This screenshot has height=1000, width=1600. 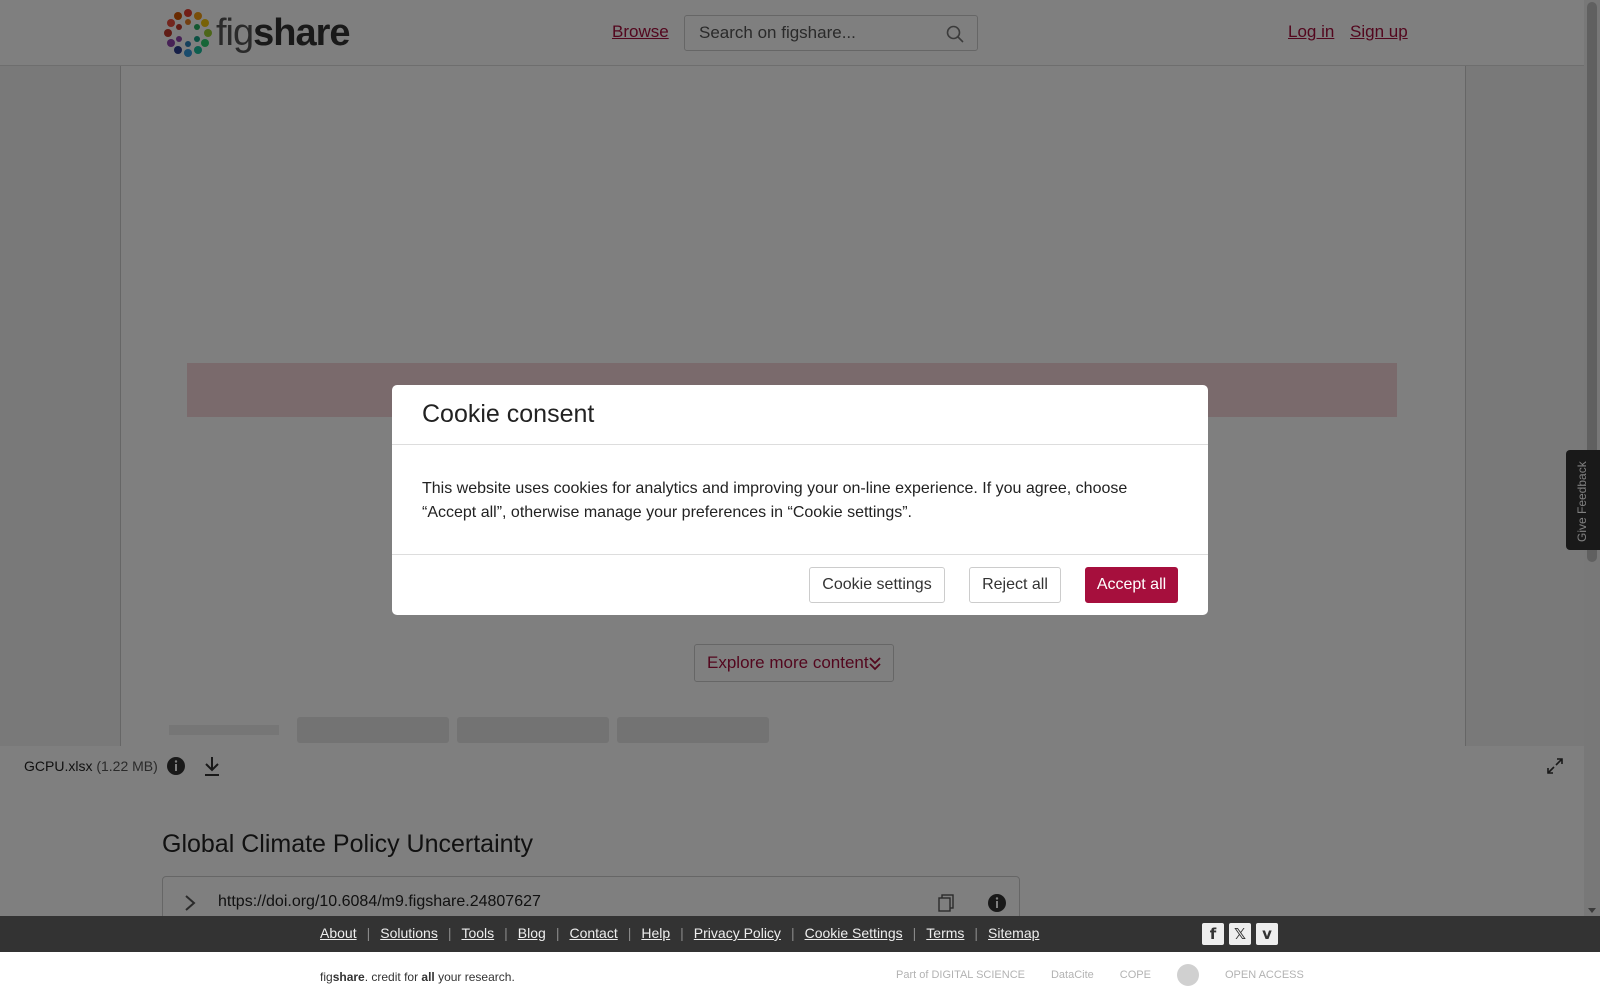 I want to click on facebook-icon: f, so click(x=1213, y=934).